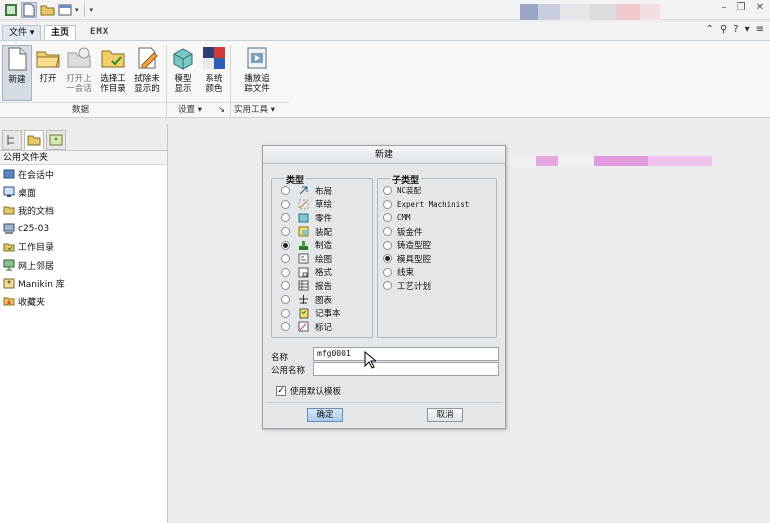 This screenshot has height=523, width=770. Describe the element at coordinates (12, 140) in the screenshot. I see `model-tree-tab` at that location.